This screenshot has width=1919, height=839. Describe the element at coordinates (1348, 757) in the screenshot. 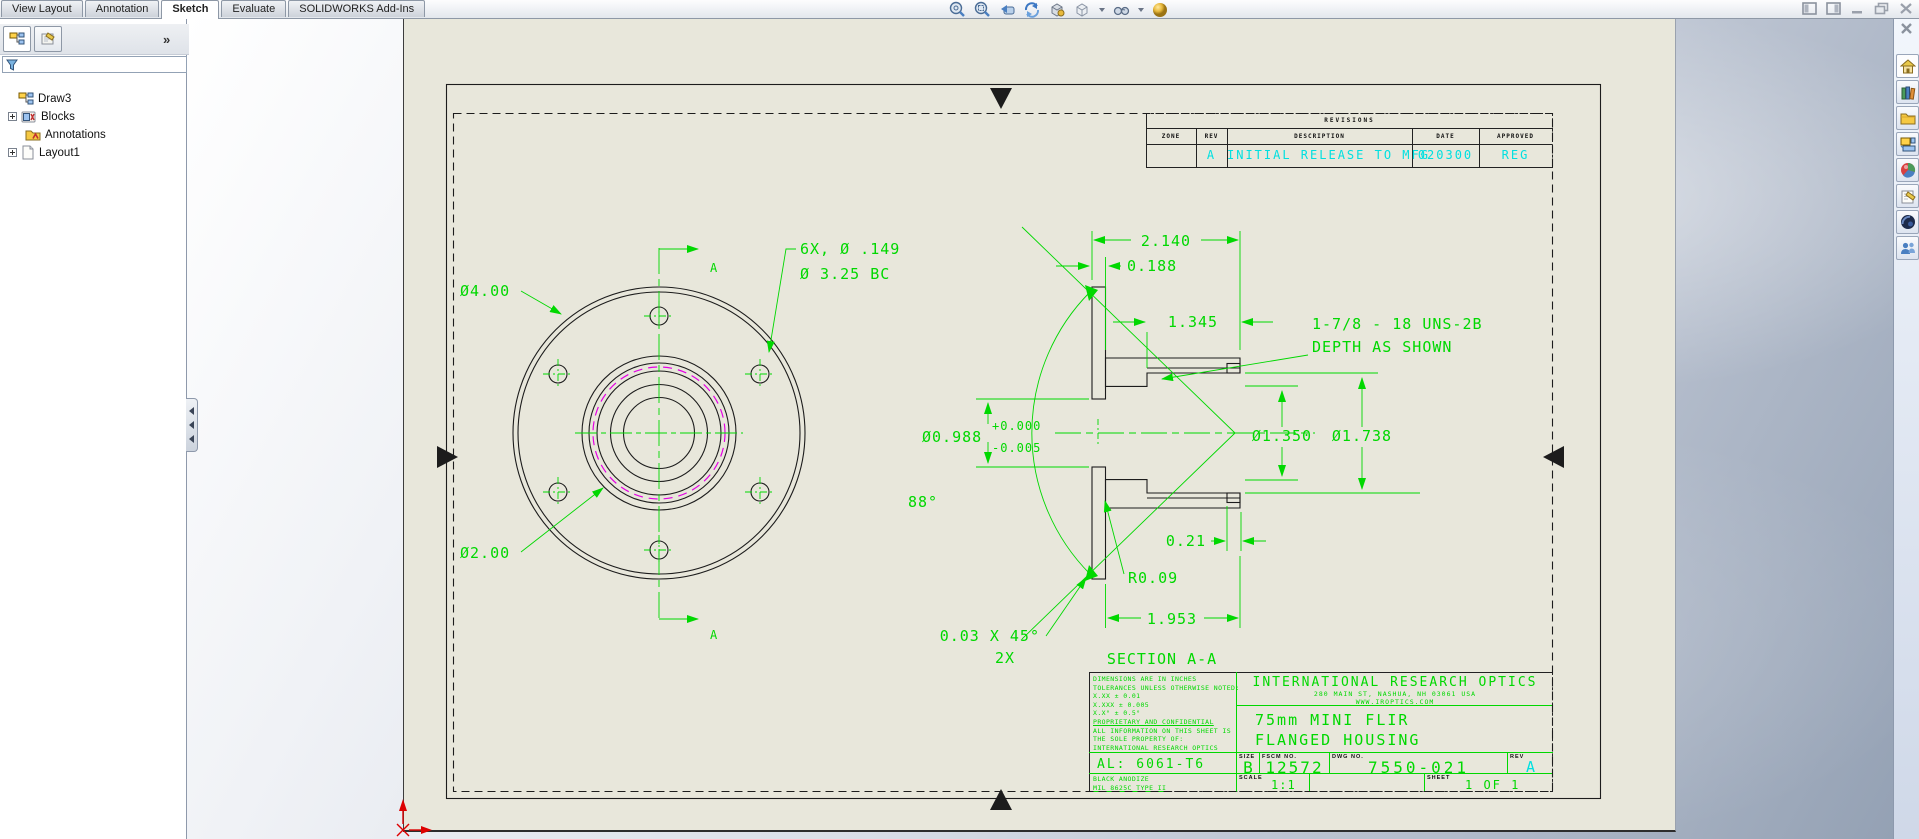

I see `dwg-no-label: DWG NO.` at that location.